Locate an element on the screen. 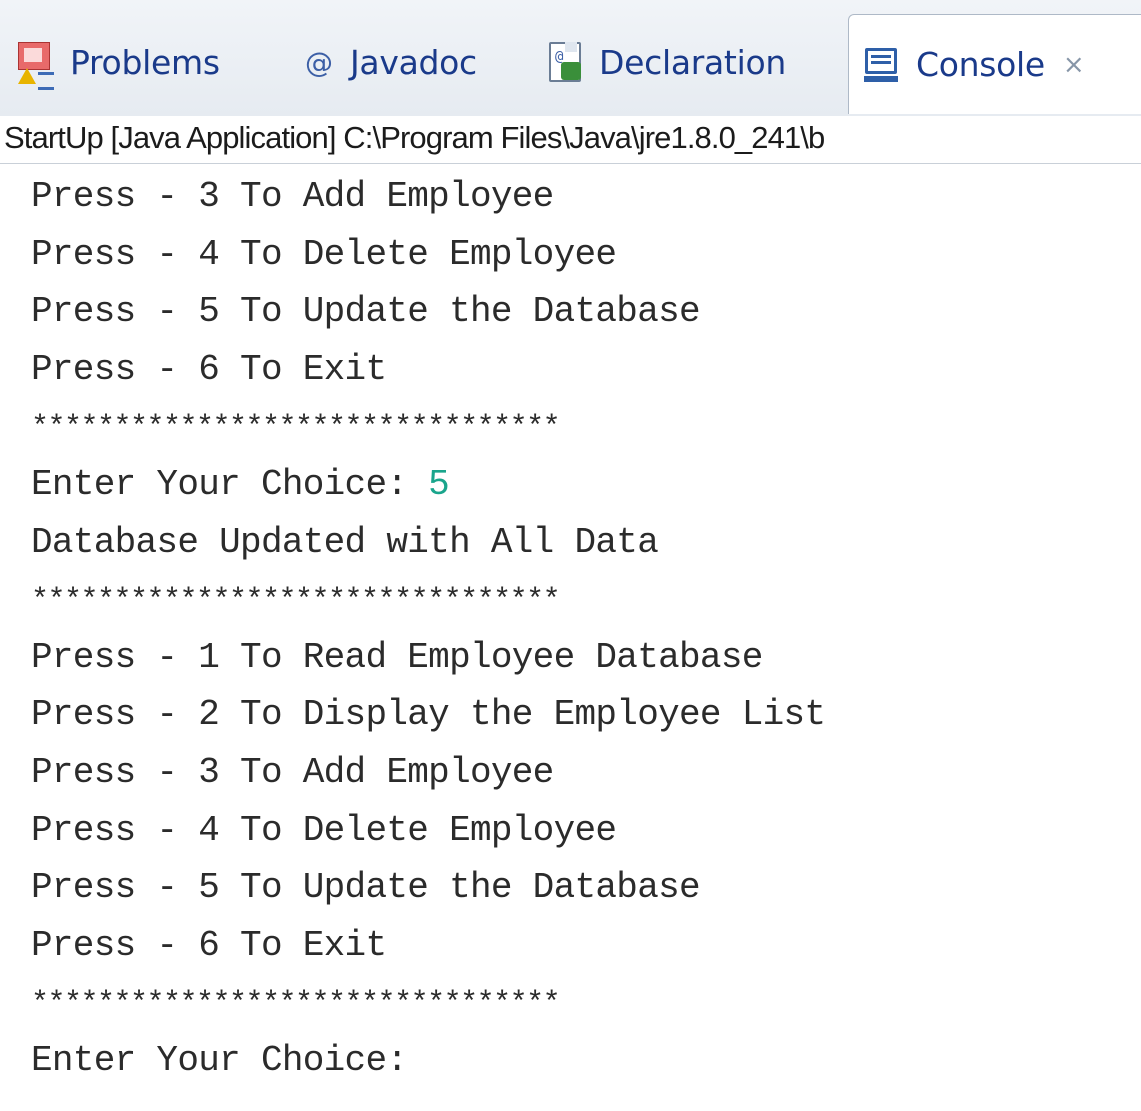 This screenshot has width=1141, height=1111. tab-declaration: @ Declaration is located at coordinates (665, 62).